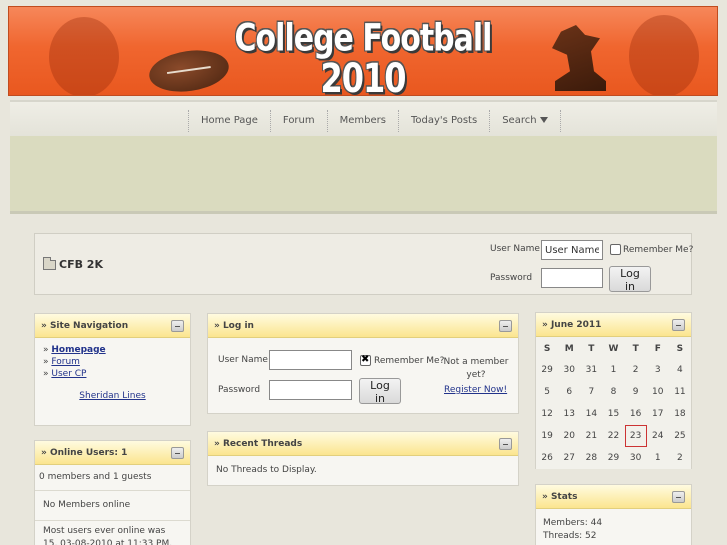 Image resolution: width=727 pixels, height=545 pixels. Describe the element at coordinates (547, 436) in the screenshot. I see `calendar-day: 19` at that location.